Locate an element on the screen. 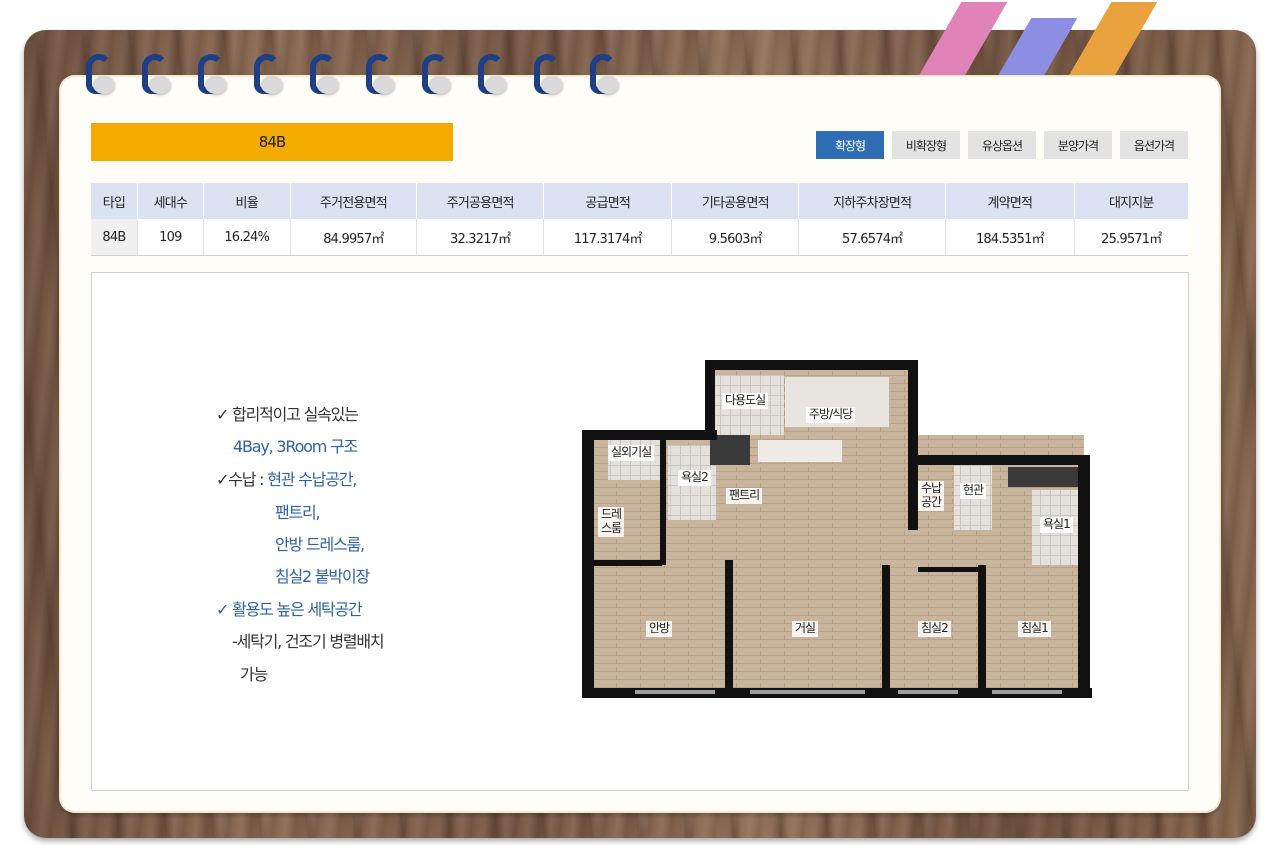 This screenshot has width=1280, height=852. cell-private-area: 84.9957㎡ is located at coordinates (354, 237).